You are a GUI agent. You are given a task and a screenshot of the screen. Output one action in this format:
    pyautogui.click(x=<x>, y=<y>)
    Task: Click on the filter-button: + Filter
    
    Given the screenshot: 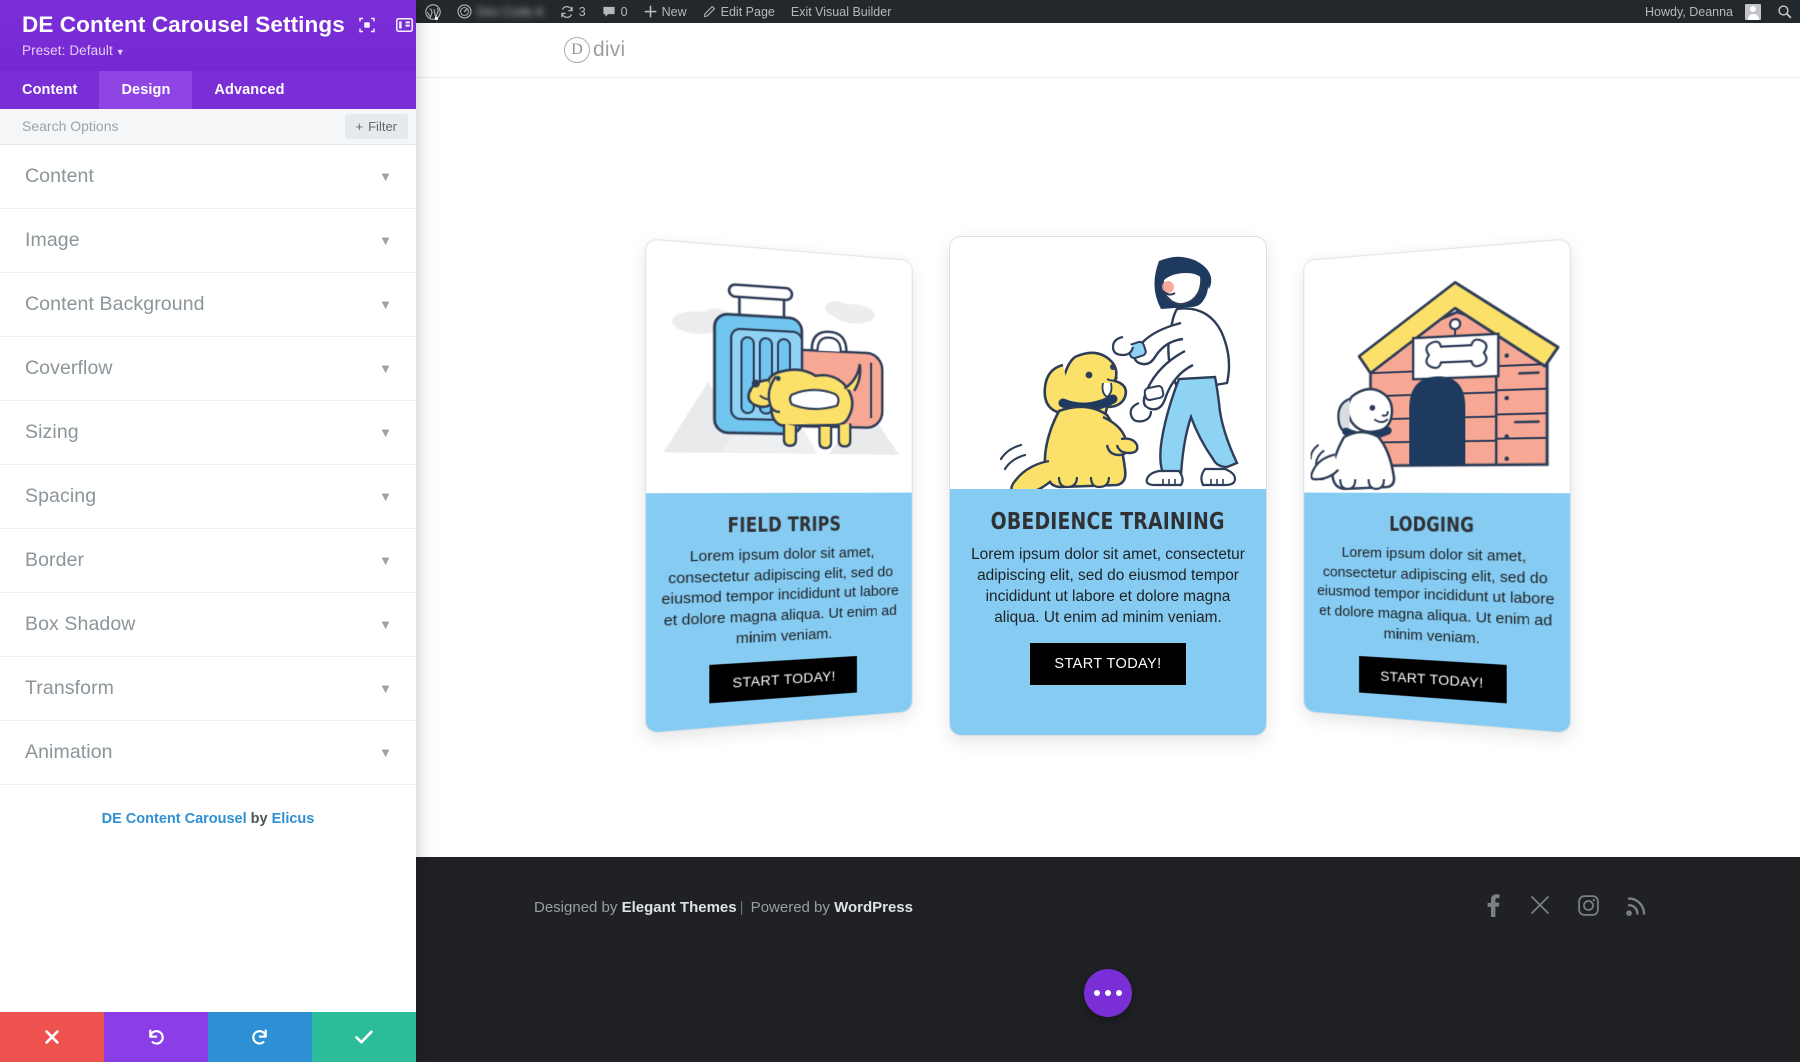 What is the action you would take?
    pyautogui.click(x=376, y=126)
    